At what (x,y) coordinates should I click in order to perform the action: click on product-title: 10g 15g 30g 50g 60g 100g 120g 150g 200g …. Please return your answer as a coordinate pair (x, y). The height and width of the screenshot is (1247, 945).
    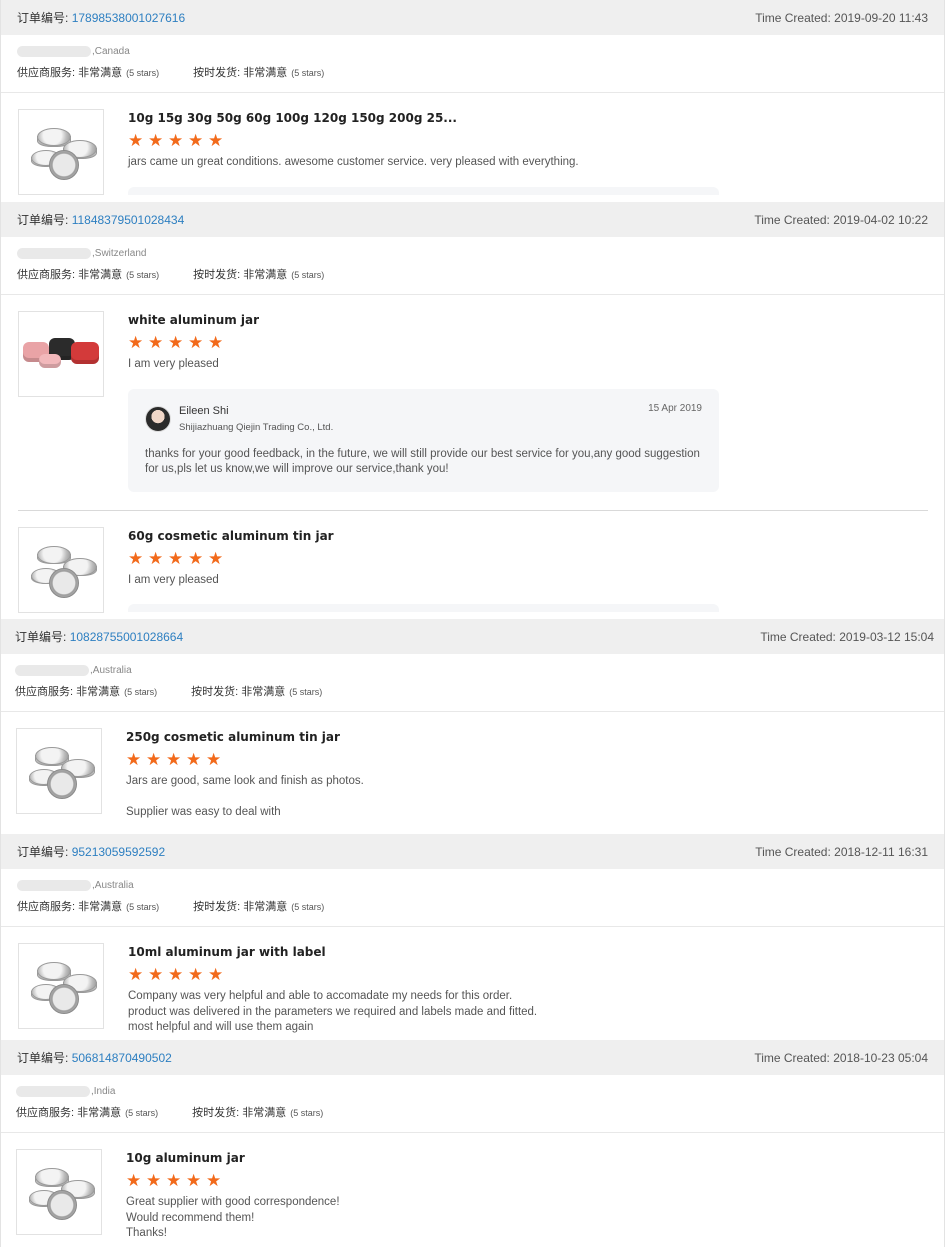
    Looking at the image, I should click on (428, 118).